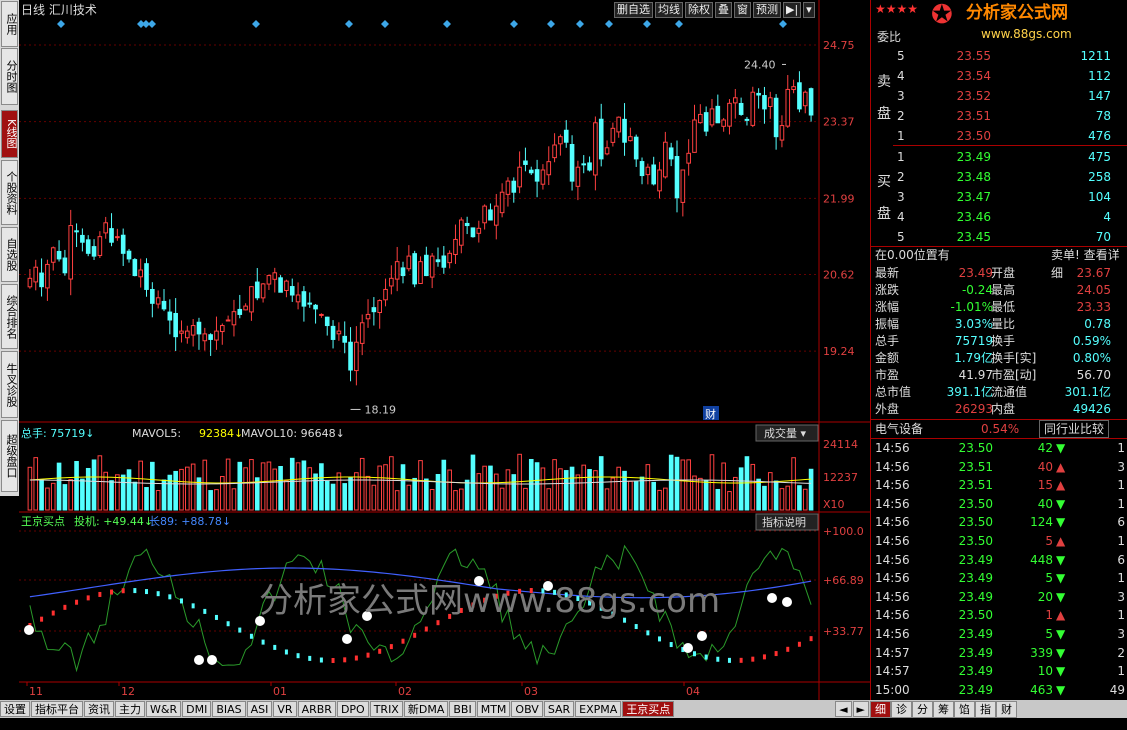  Describe the element at coordinates (9, 456) in the screenshot. I see `left-tab-7: 超级盘口` at that location.